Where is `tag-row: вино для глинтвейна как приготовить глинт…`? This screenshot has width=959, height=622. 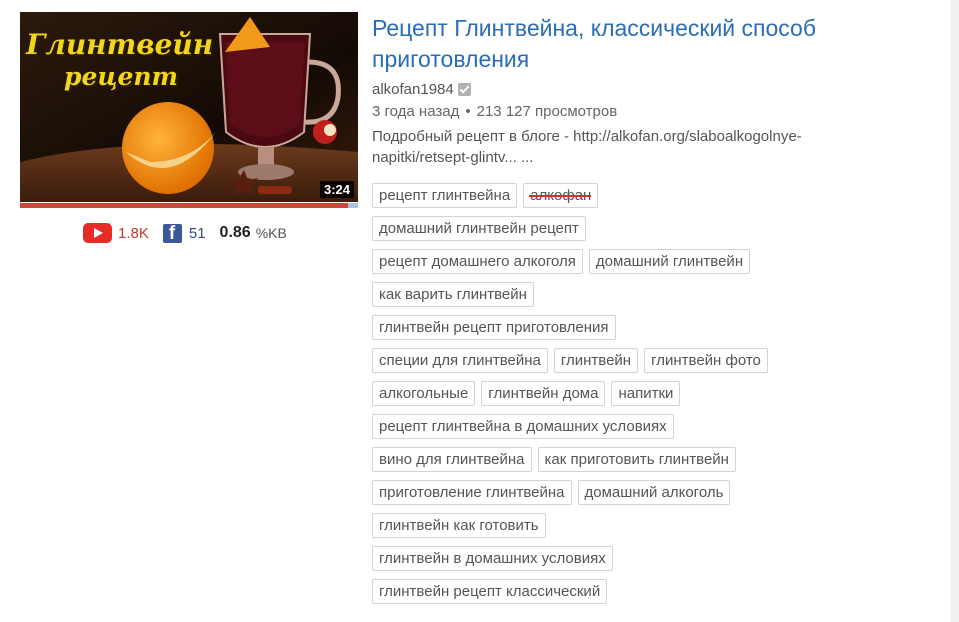 tag-row: вино для глинтвейна как приготовить глинт… is located at coordinates (597, 459).